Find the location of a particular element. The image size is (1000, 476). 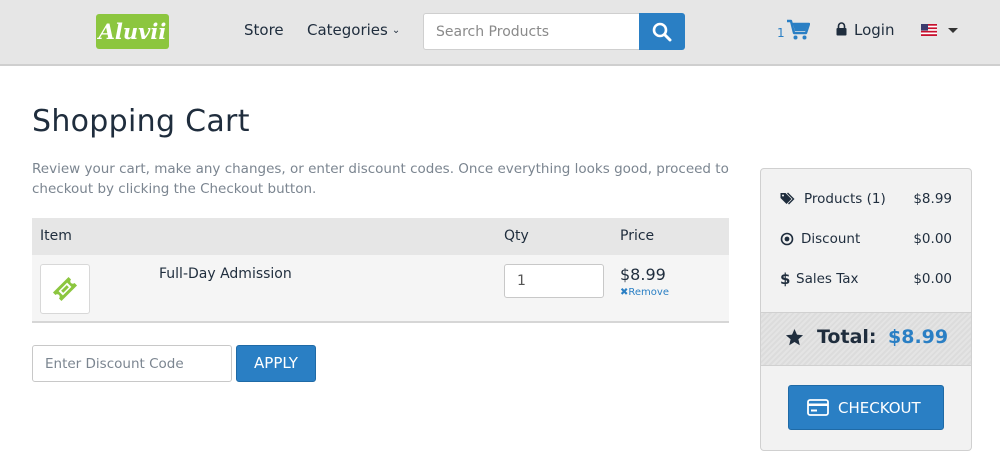

credit-card-icon is located at coordinates (818, 407).